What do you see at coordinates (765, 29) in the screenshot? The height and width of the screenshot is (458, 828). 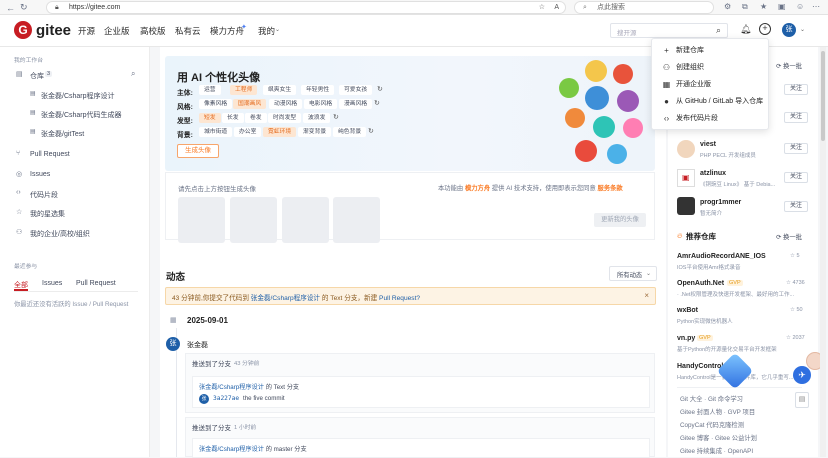 I see `plus-circle-icon: +` at bounding box center [765, 29].